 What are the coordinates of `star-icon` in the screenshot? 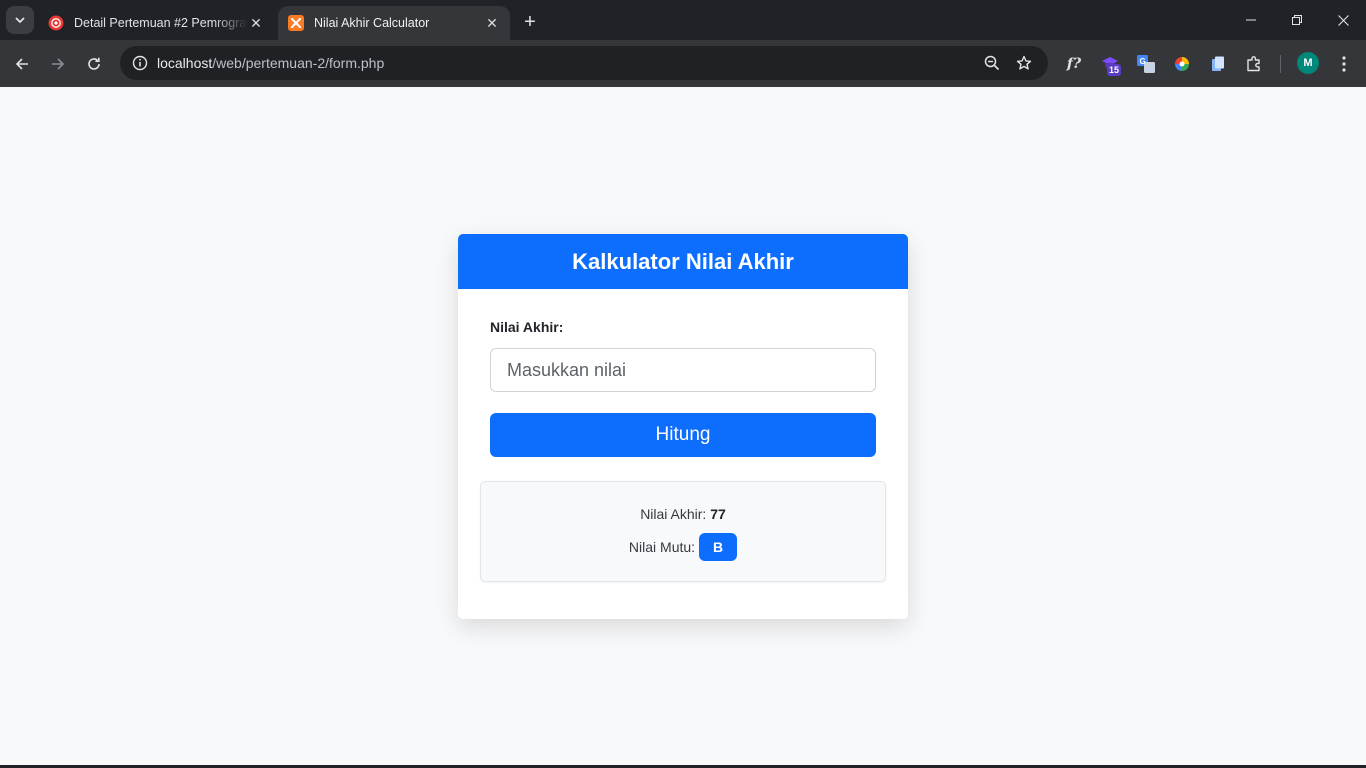 It's located at (1024, 62).